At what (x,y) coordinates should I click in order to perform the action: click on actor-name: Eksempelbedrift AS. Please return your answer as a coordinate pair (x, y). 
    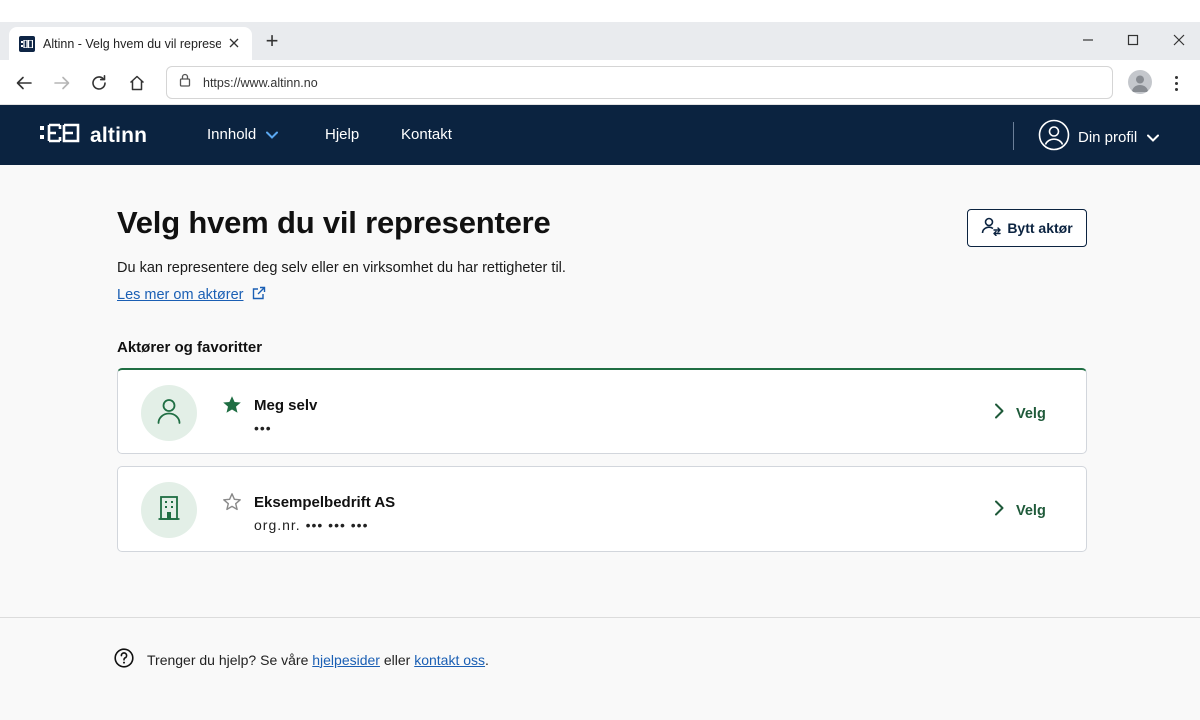
    Looking at the image, I should click on (325, 502).